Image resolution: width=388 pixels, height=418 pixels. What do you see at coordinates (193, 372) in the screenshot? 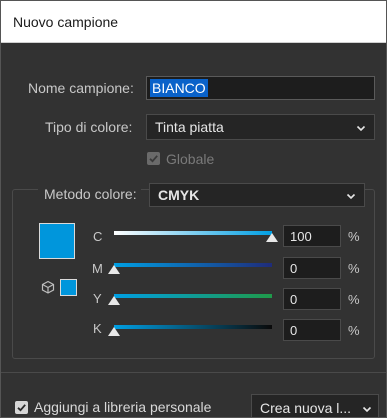
I see `footer-divider` at bounding box center [193, 372].